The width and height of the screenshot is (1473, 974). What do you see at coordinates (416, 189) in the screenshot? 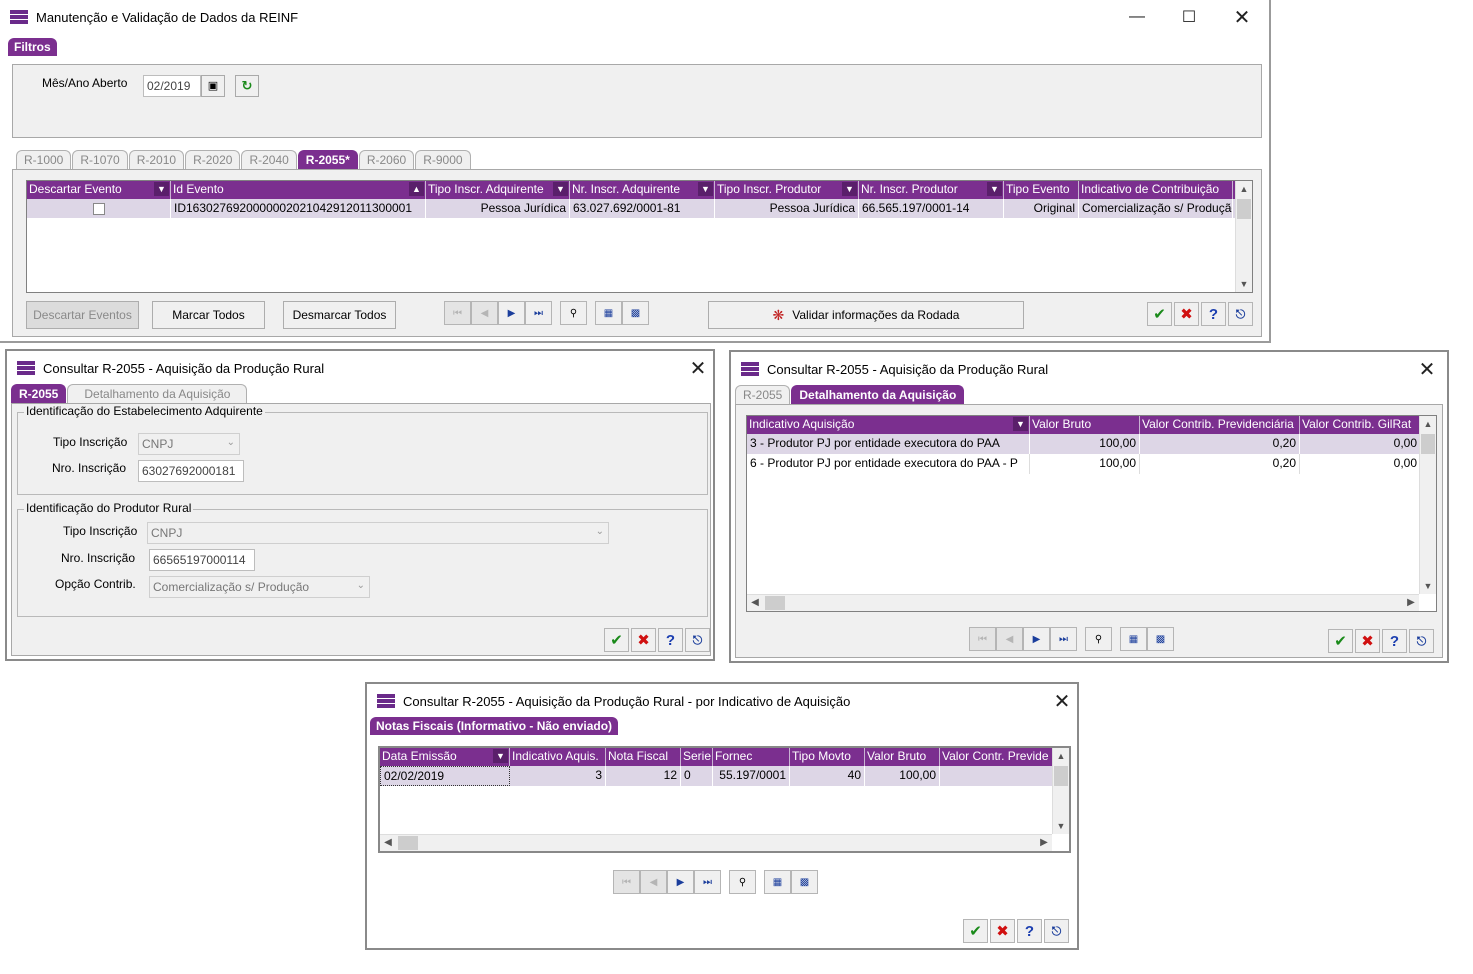
I see `sort-asc-icon: ▲` at bounding box center [416, 189].